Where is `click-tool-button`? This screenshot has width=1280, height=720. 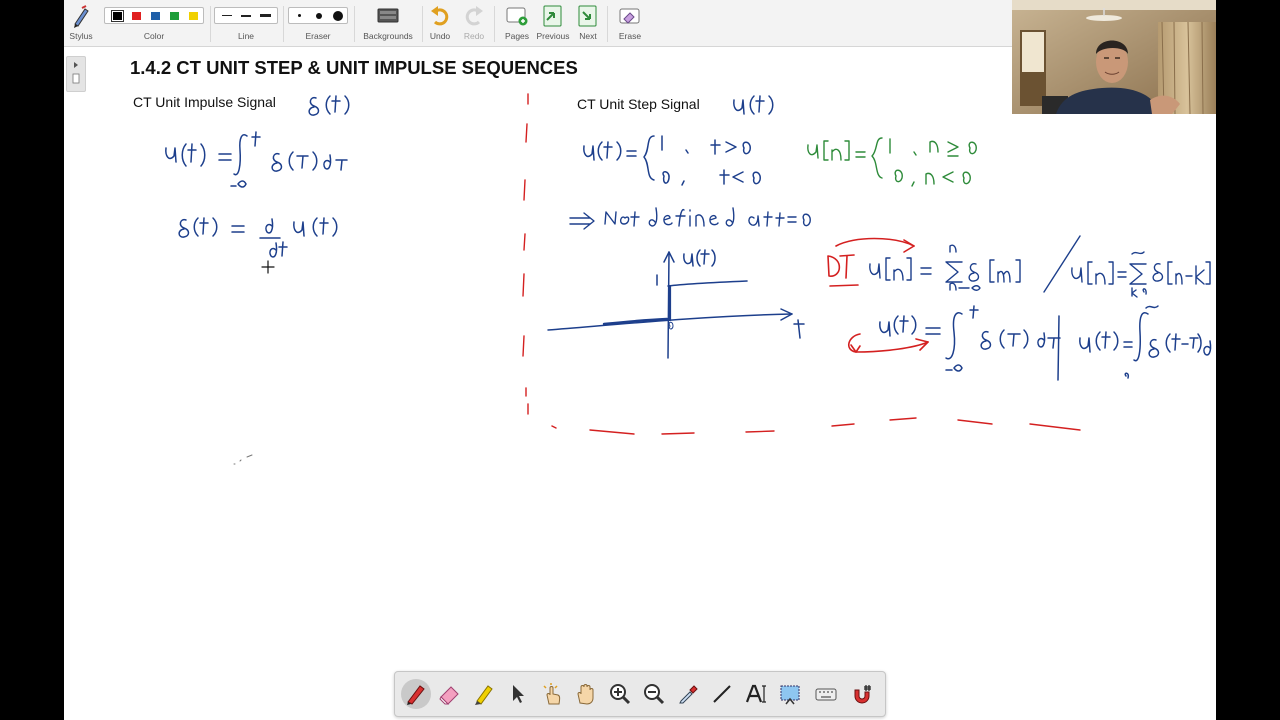
click-tool-button is located at coordinates (552, 694).